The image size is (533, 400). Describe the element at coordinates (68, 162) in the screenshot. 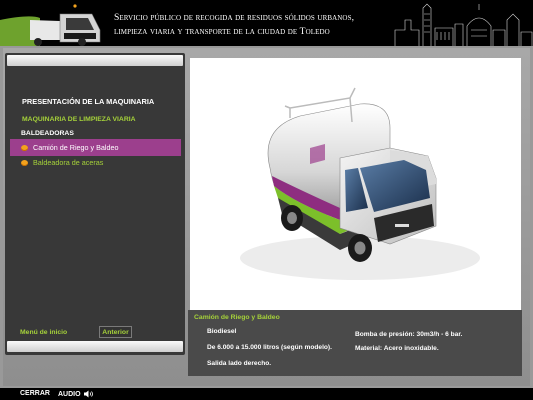

I see `sidebar-item-label: Baldeadora de aceras` at that location.